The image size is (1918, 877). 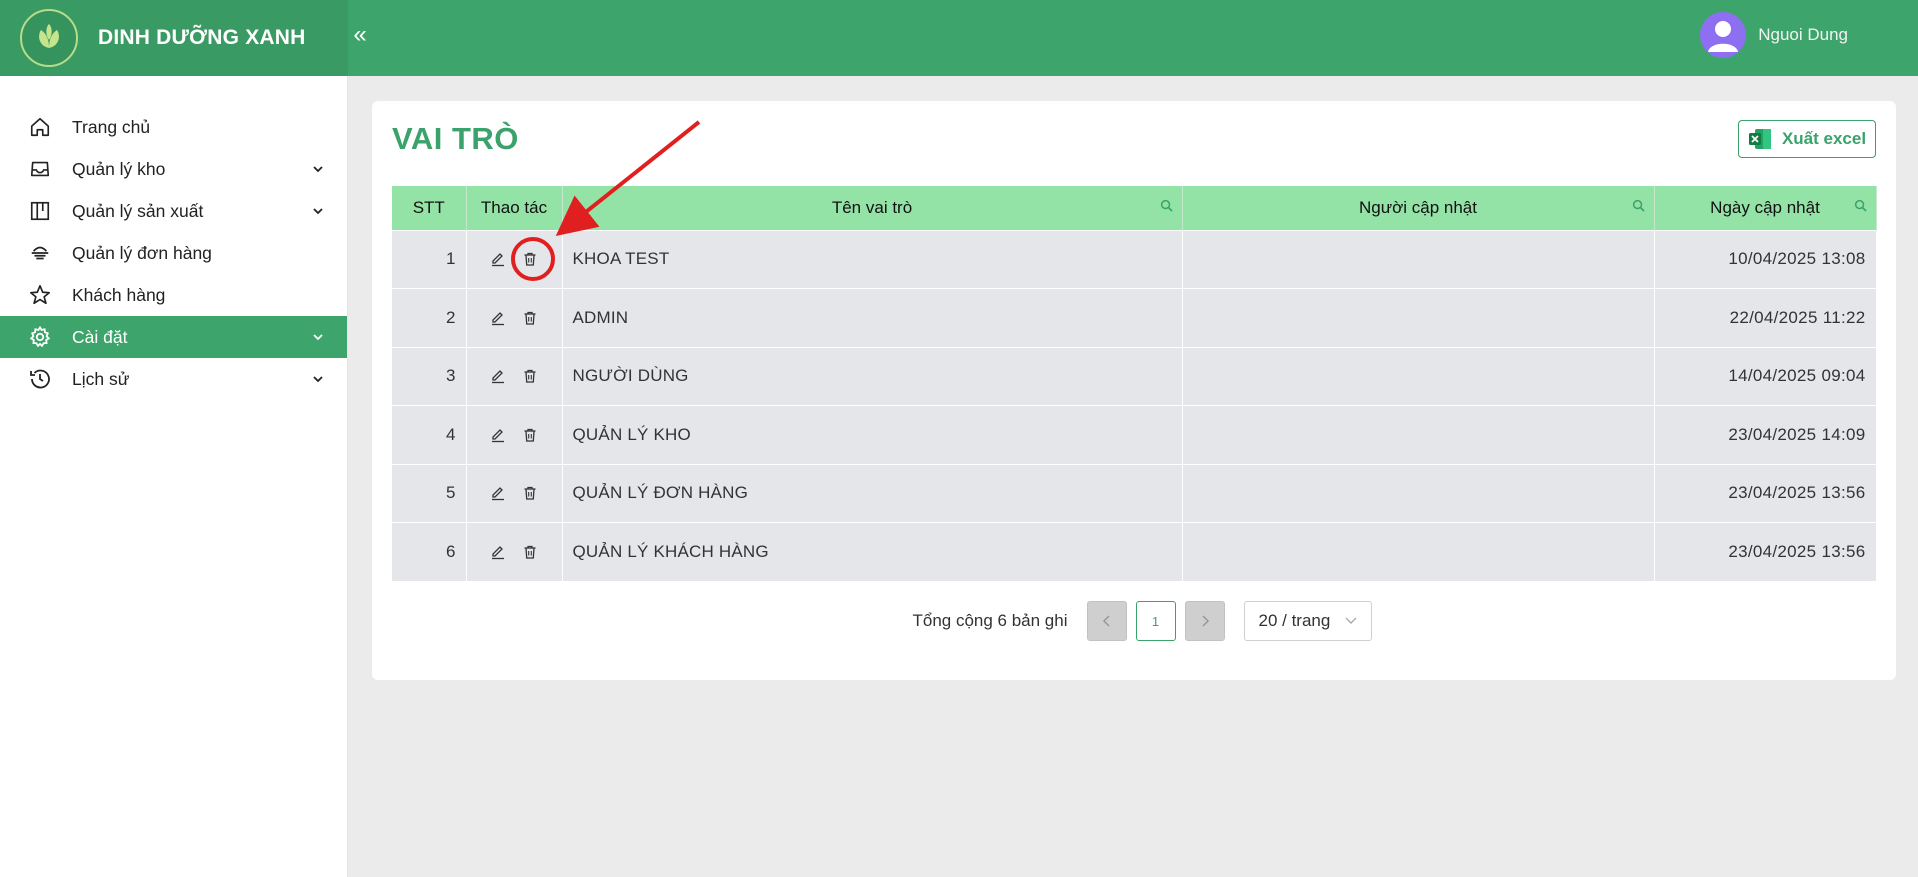 I want to click on gear-icon, so click(x=40, y=337).